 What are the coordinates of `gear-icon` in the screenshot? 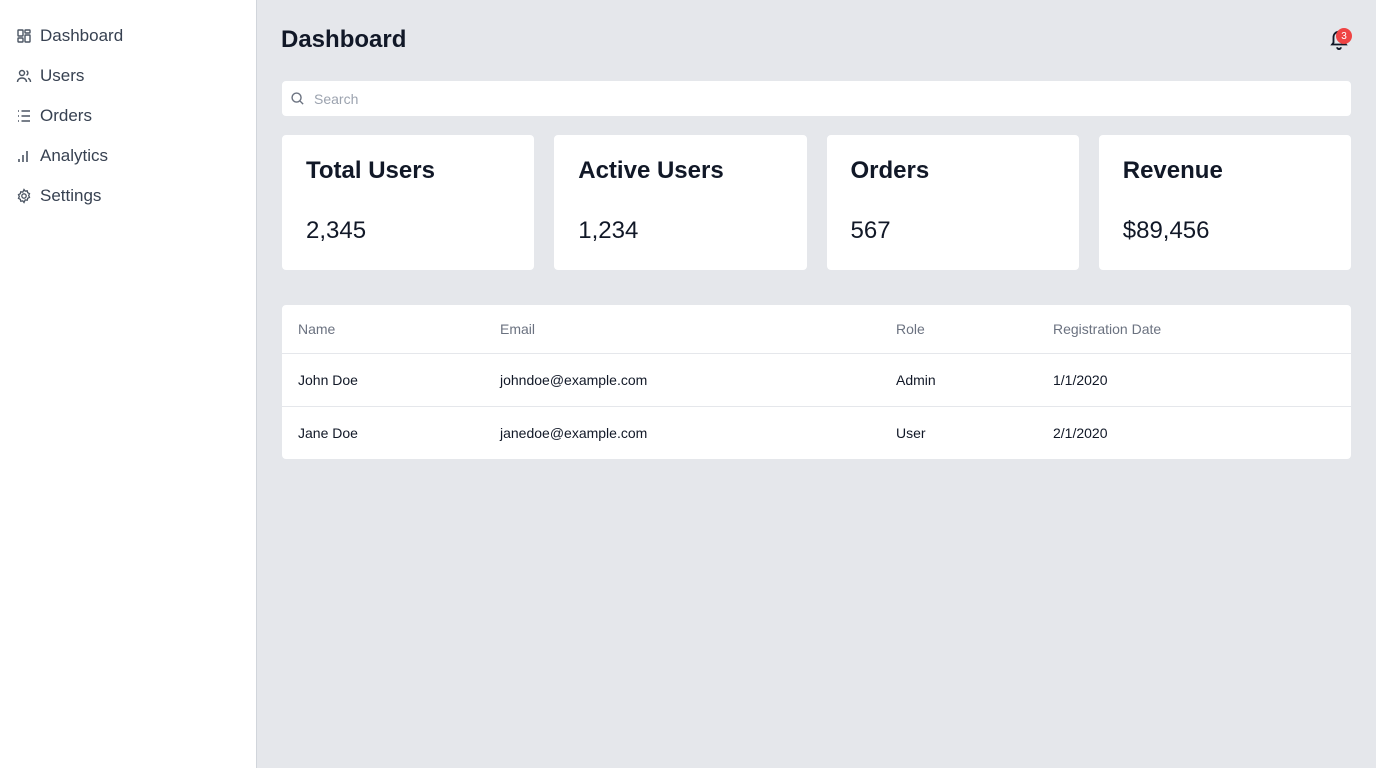 It's located at (24, 196).